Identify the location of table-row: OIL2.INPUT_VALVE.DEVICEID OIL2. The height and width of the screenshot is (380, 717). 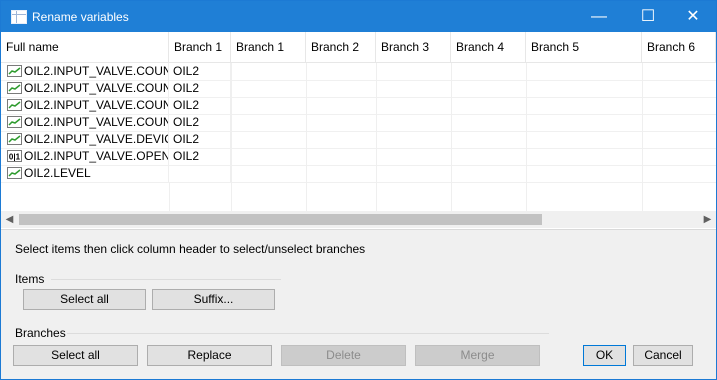
(358, 140).